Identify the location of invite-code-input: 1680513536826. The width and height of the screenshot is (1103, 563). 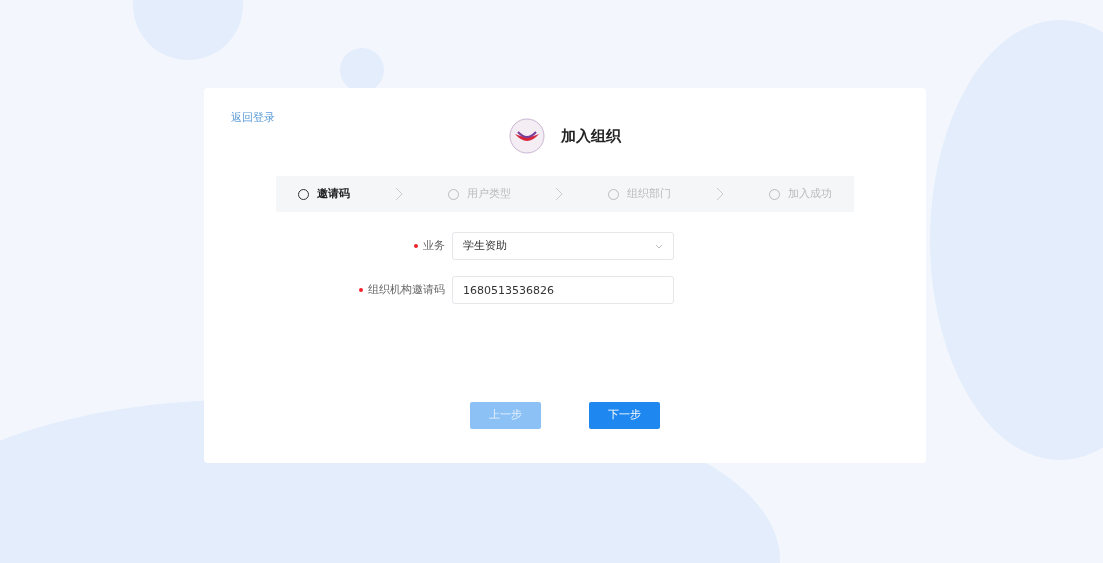
(563, 290).